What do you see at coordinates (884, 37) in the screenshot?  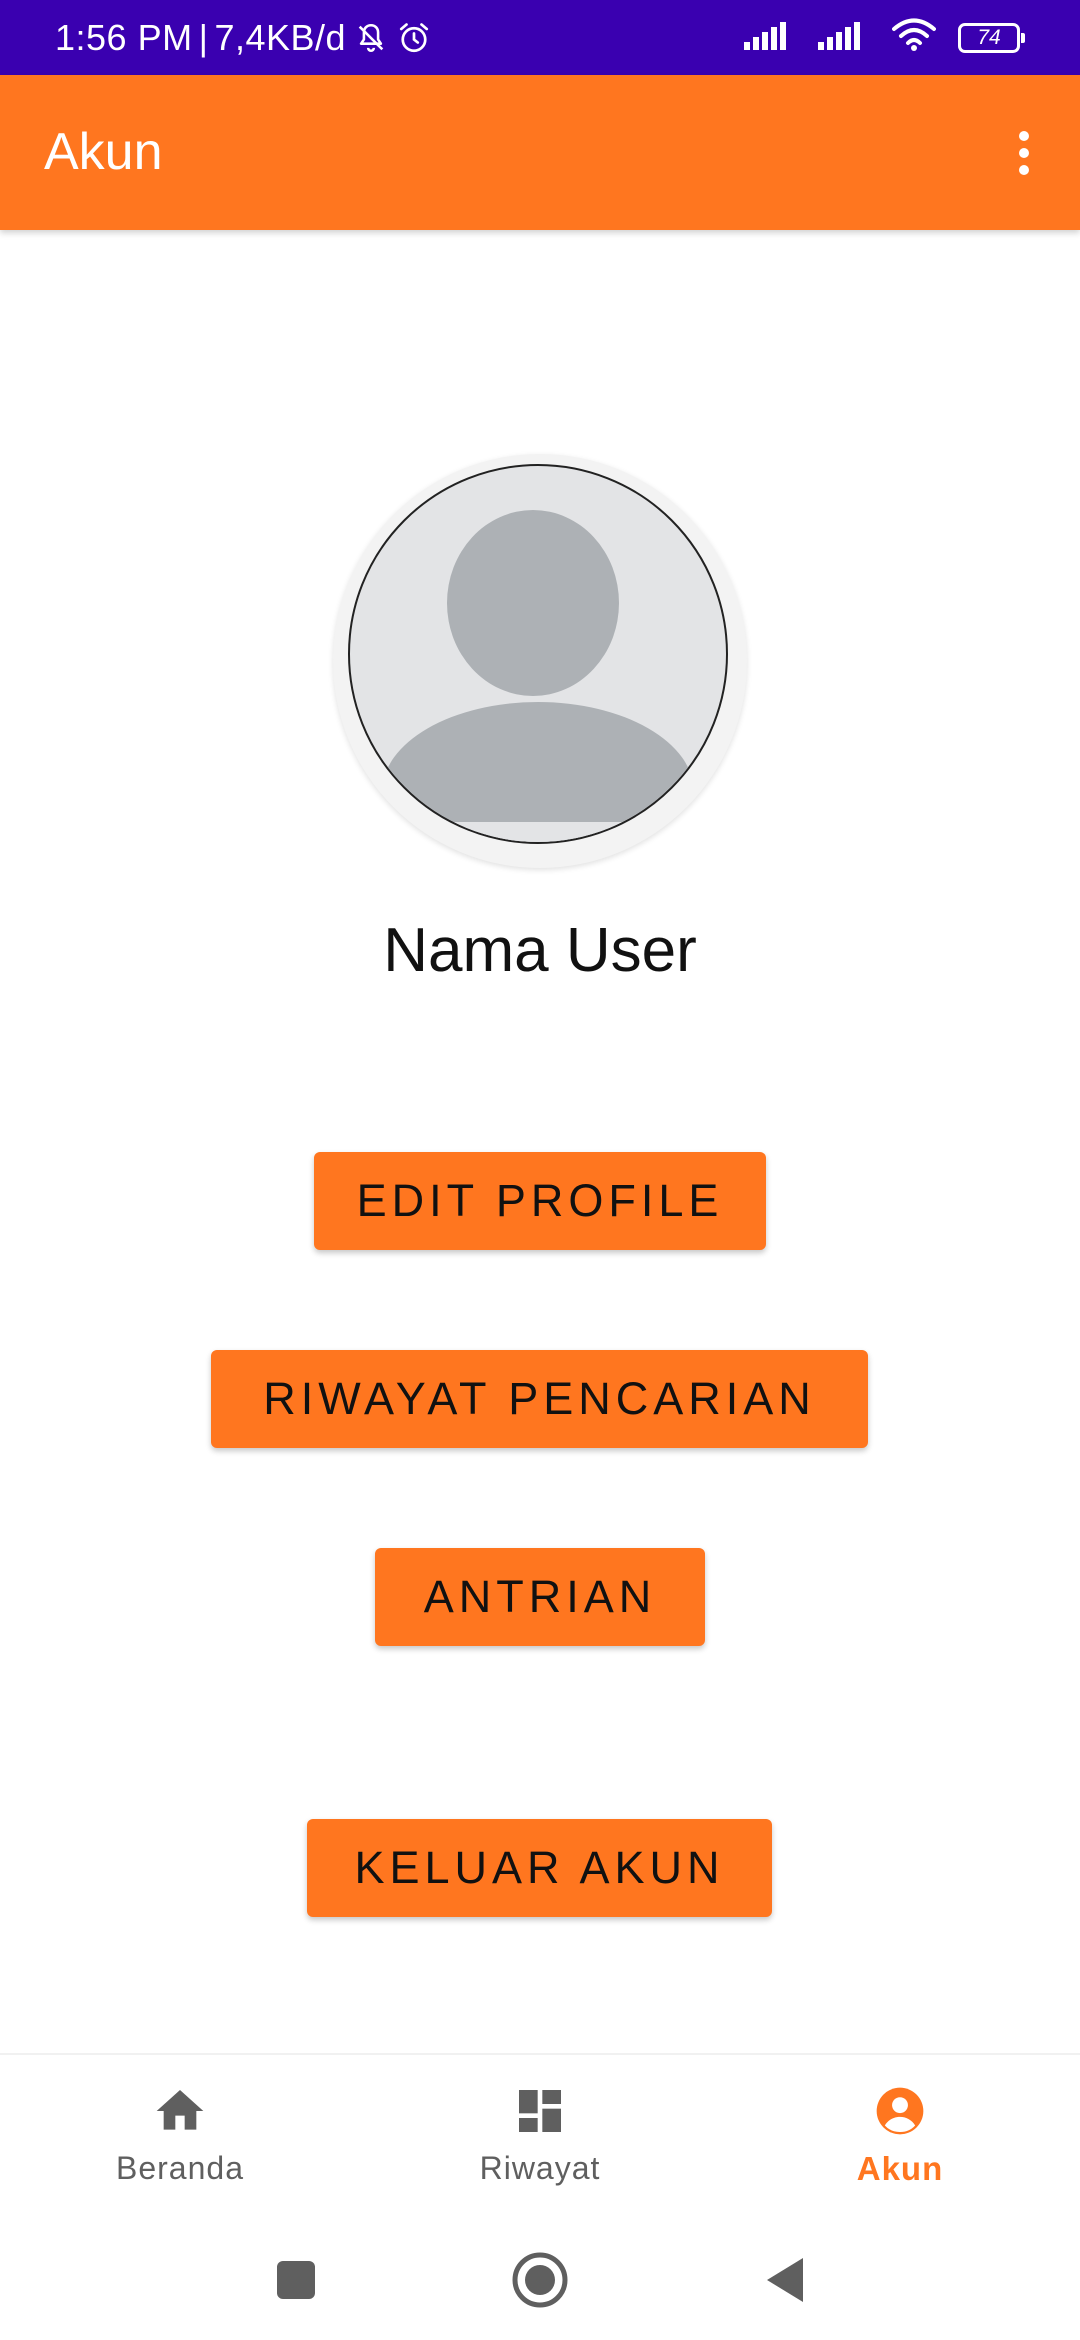 I see `status-right: 74` at bounding box center [884, 37].